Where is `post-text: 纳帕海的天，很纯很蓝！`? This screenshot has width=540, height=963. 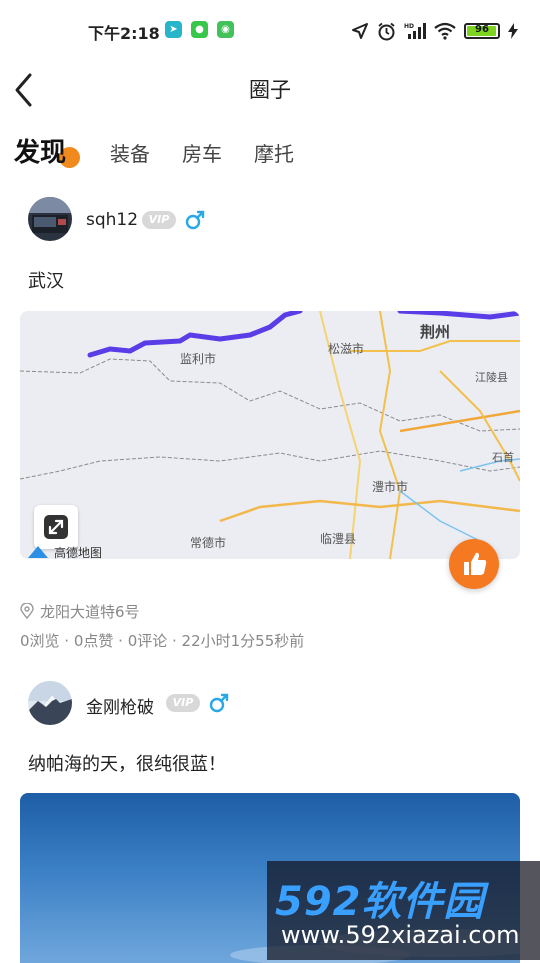
post-text: 纳帕海的天，很纯很蓝！ is located at coordinates (127, 764).